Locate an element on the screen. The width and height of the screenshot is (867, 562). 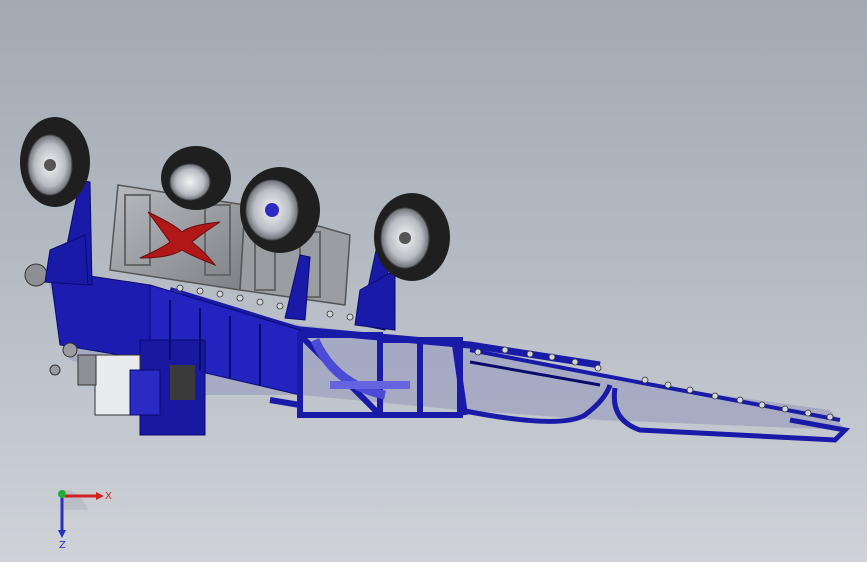
x-axis-label: X is located at coordinates (108, 496).